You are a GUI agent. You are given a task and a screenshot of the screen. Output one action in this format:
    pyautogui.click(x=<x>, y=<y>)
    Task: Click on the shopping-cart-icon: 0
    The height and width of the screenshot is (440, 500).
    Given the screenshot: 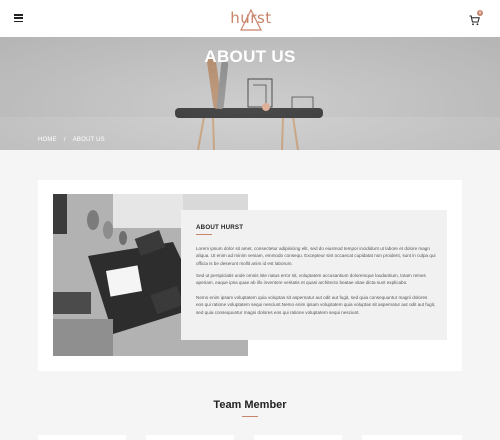 What is the action you would take?
    pyautogui.click(x=476, y=18)
    